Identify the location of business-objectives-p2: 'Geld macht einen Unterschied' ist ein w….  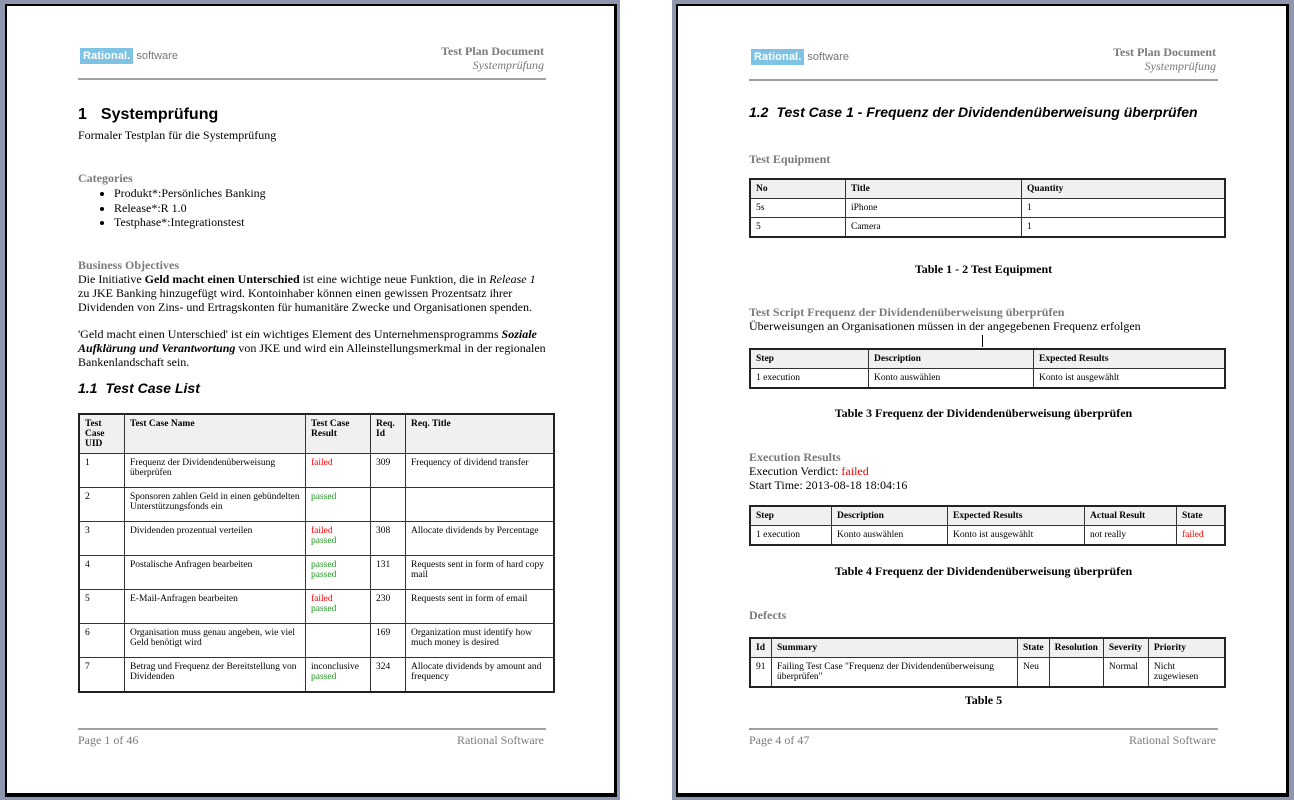
(312, 348).